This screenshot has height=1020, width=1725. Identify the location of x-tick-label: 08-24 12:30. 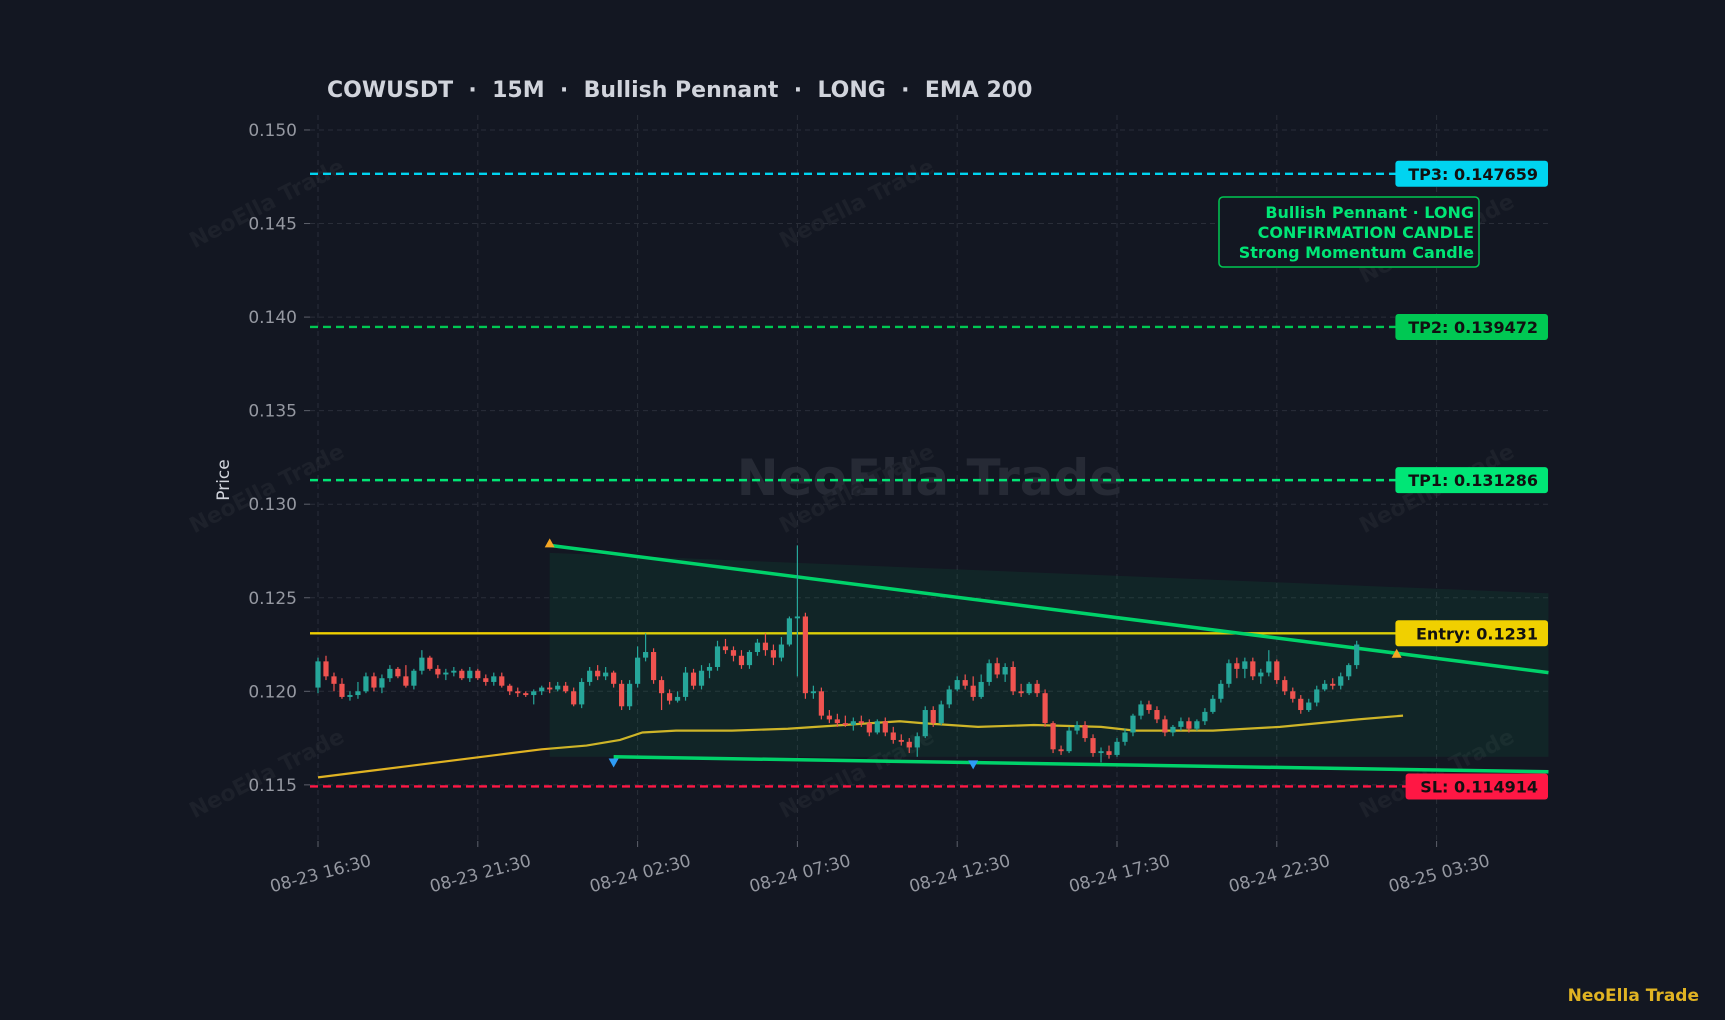
(959, 874).